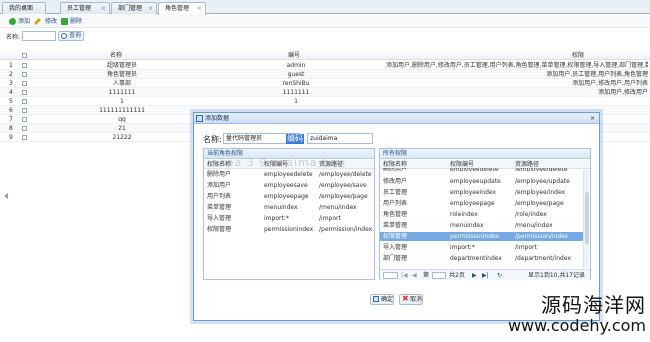 Image resolution: width=650 pixels, height=342 pixels. Describe the element at coordinates (296, 65) in the screenshot. I see `role-code-cell: admin` at that location.